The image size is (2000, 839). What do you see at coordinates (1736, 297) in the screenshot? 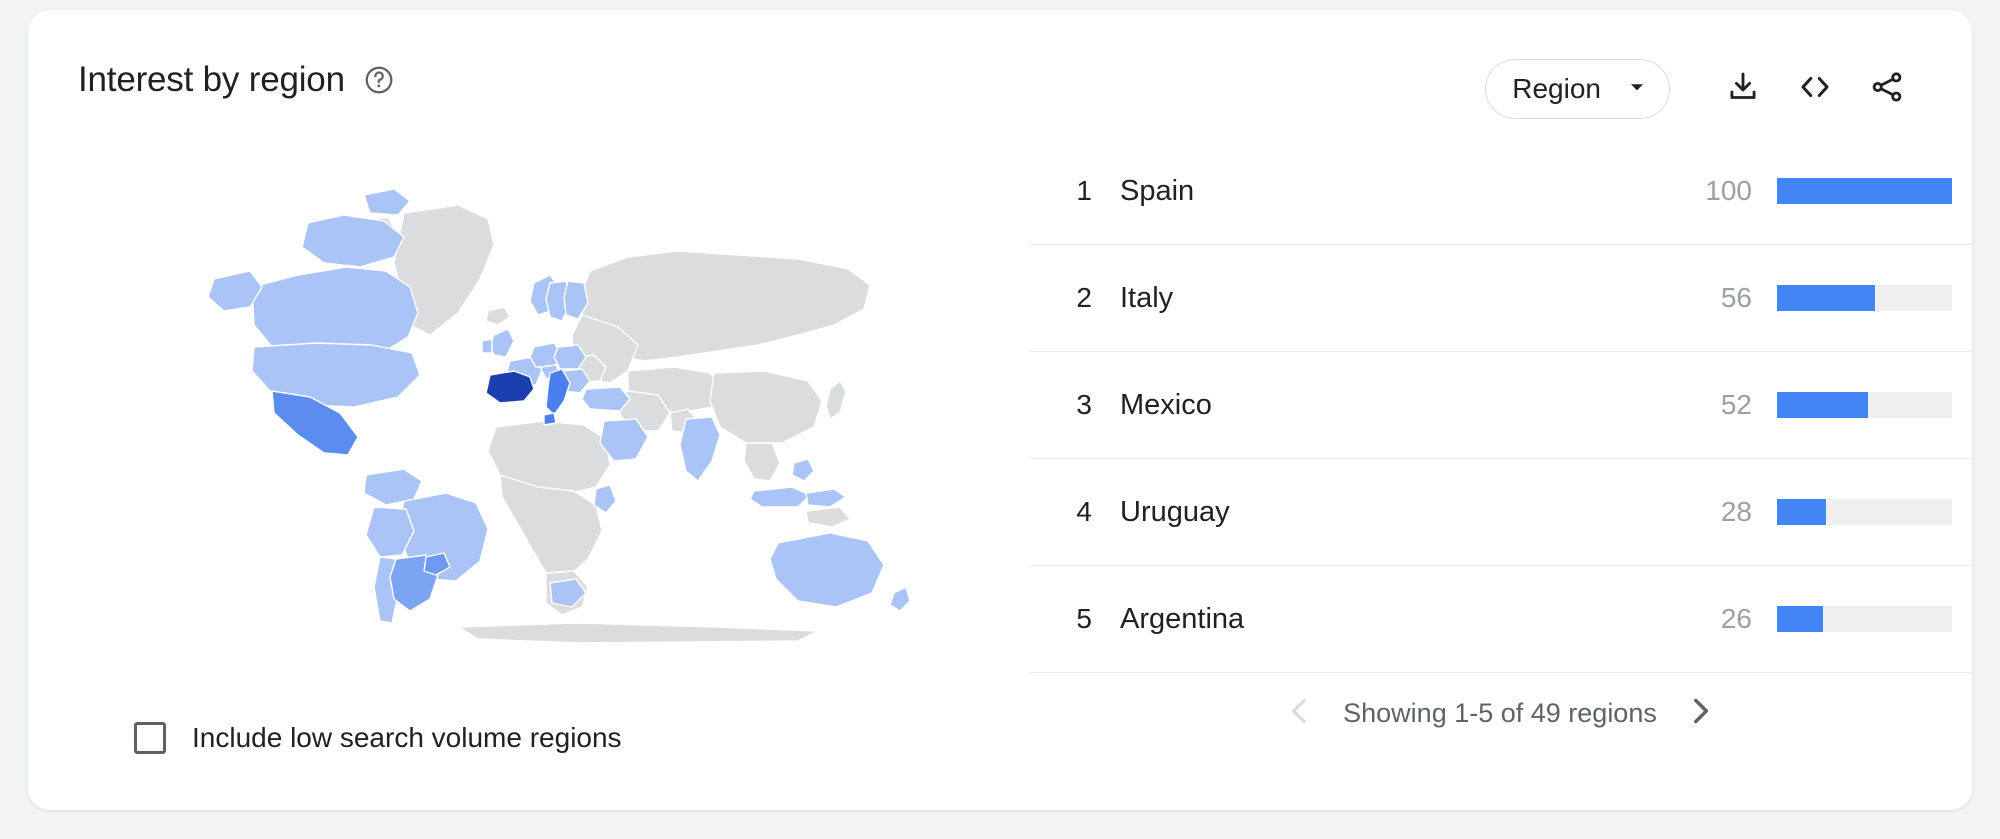
I see `row-value: 56` at bounding box center [1736, 297].